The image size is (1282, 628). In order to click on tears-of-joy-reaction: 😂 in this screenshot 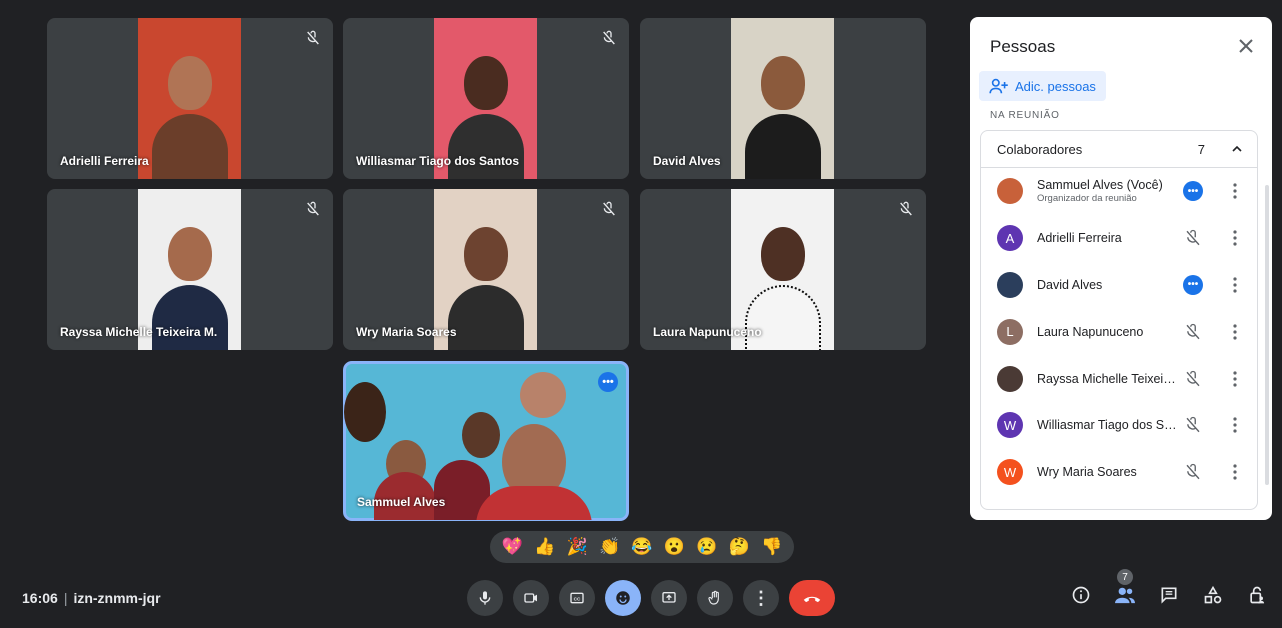, I will do `click(642, 547)`.